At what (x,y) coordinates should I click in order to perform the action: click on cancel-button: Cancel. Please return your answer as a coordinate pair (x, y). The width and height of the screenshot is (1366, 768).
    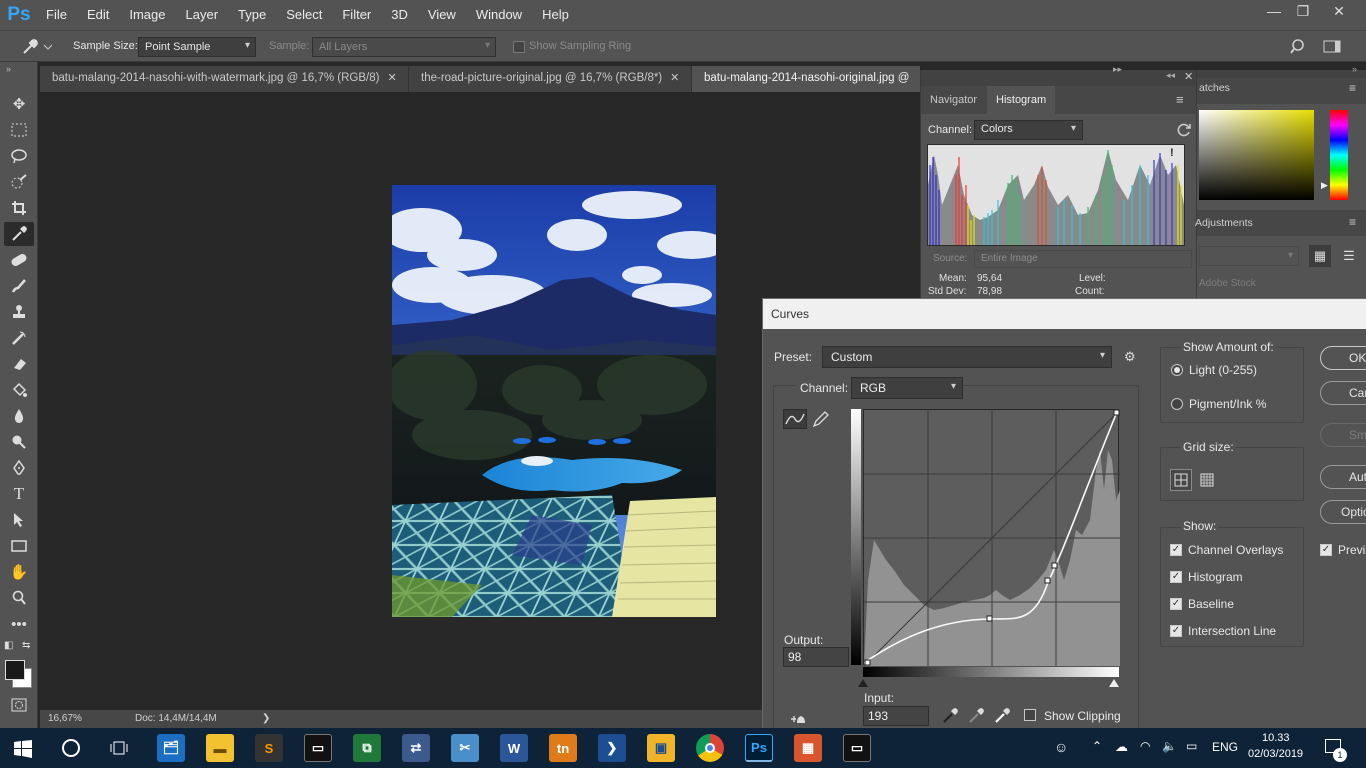
    Looking at the image, I should click on (1343, 393).